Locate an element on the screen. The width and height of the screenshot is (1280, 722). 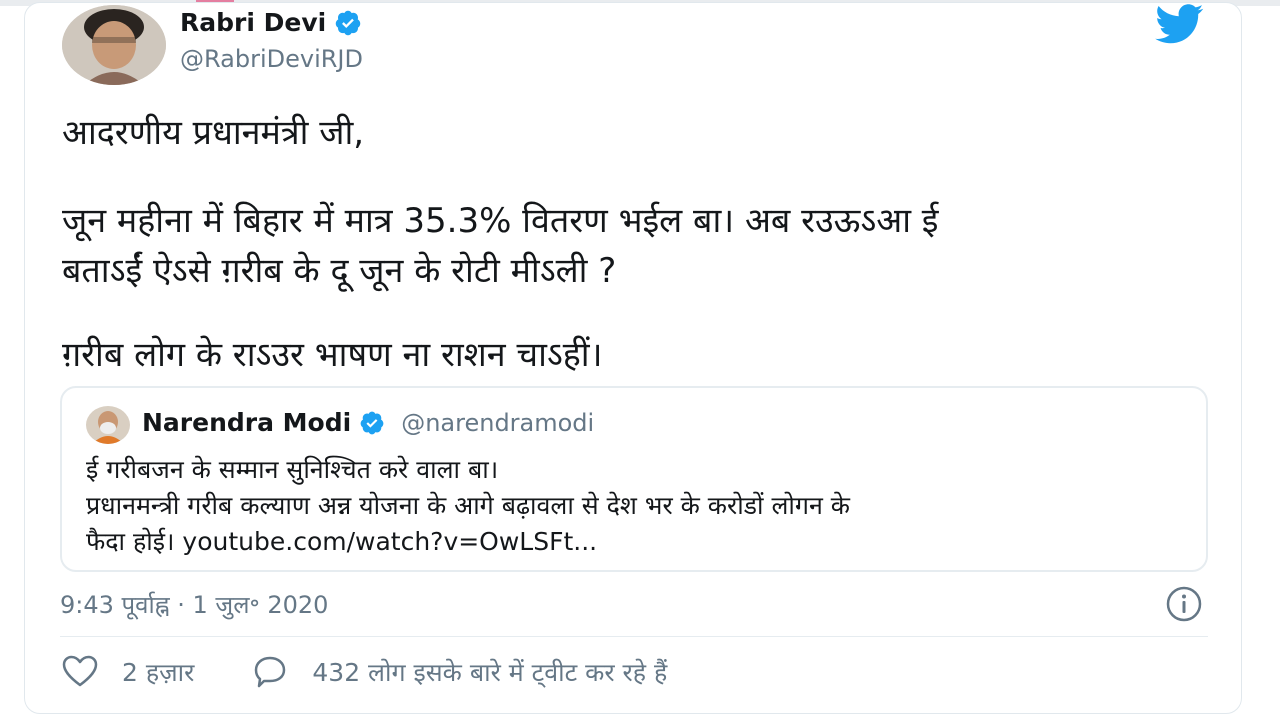
quoted-avatar is located at coordinates (108, 425).